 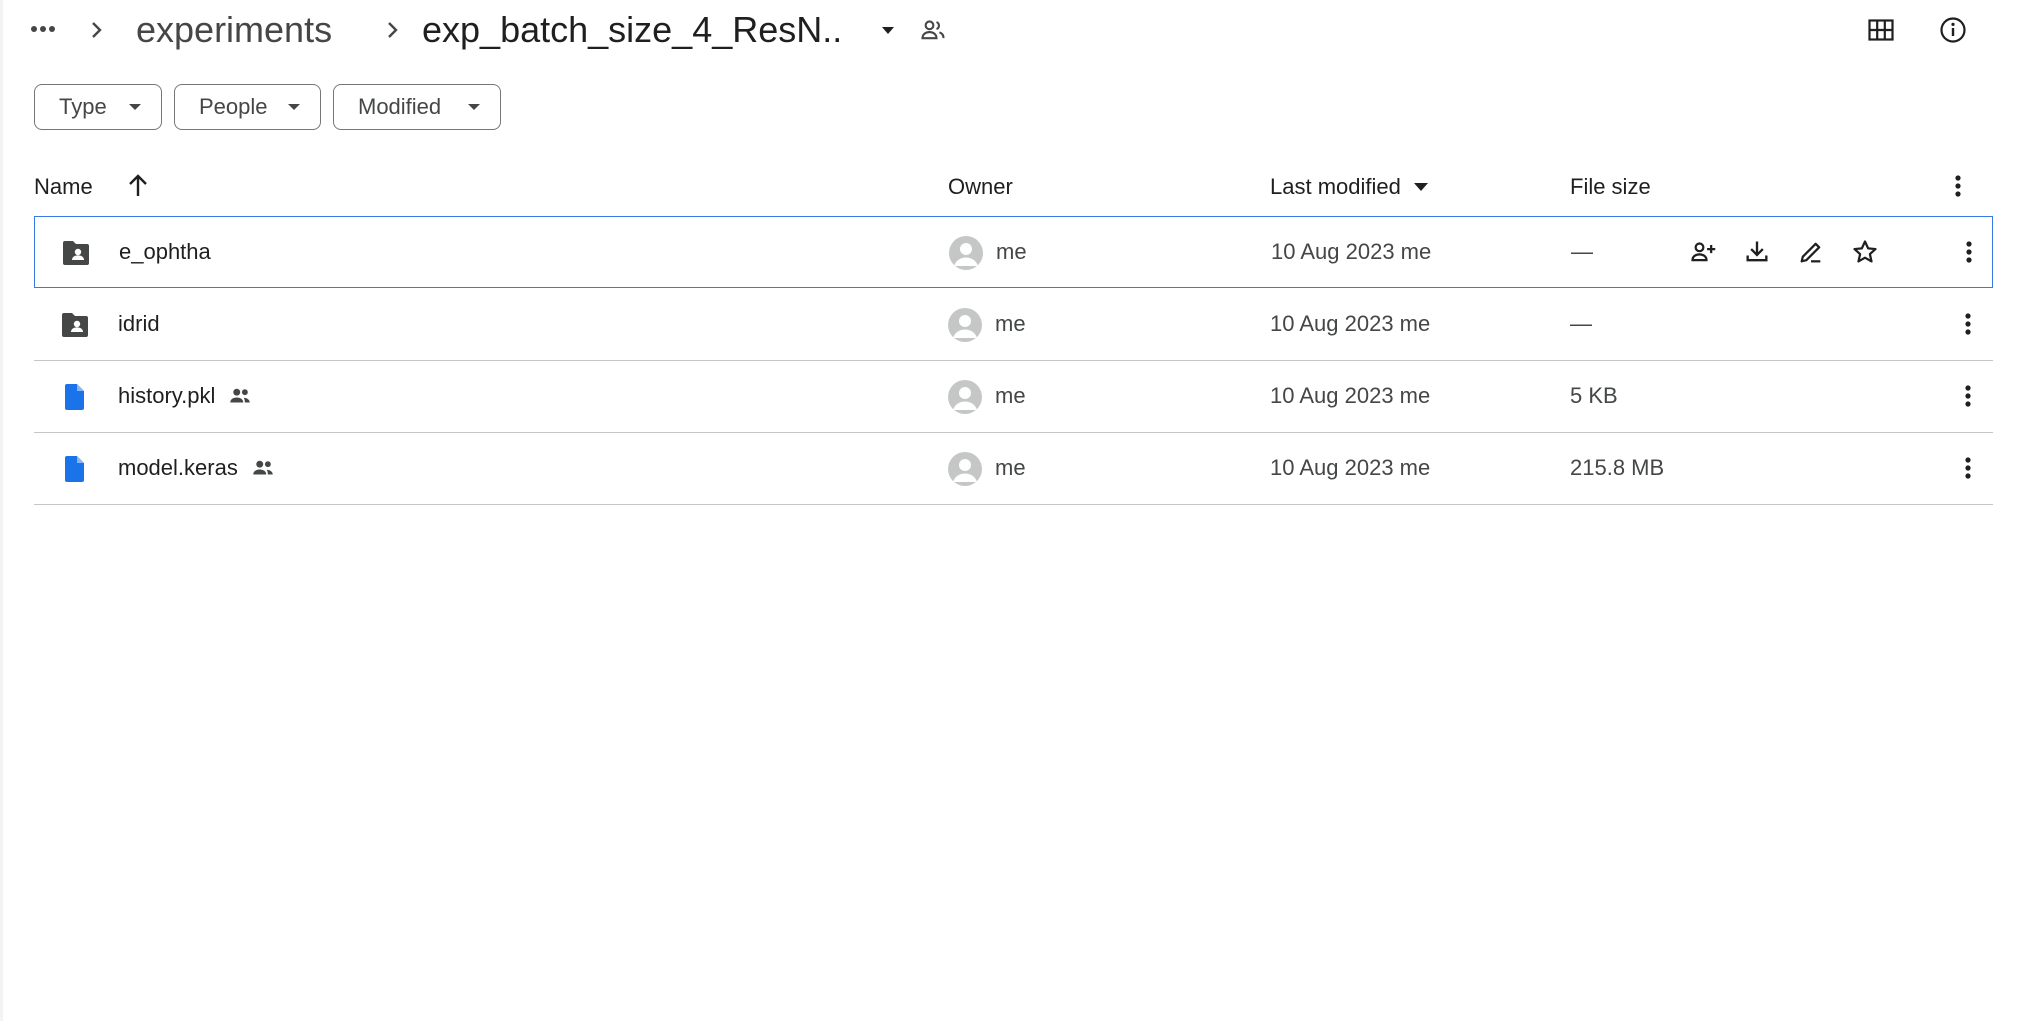 I want to click on grid-layout-button, so click(x=1881, y=30).